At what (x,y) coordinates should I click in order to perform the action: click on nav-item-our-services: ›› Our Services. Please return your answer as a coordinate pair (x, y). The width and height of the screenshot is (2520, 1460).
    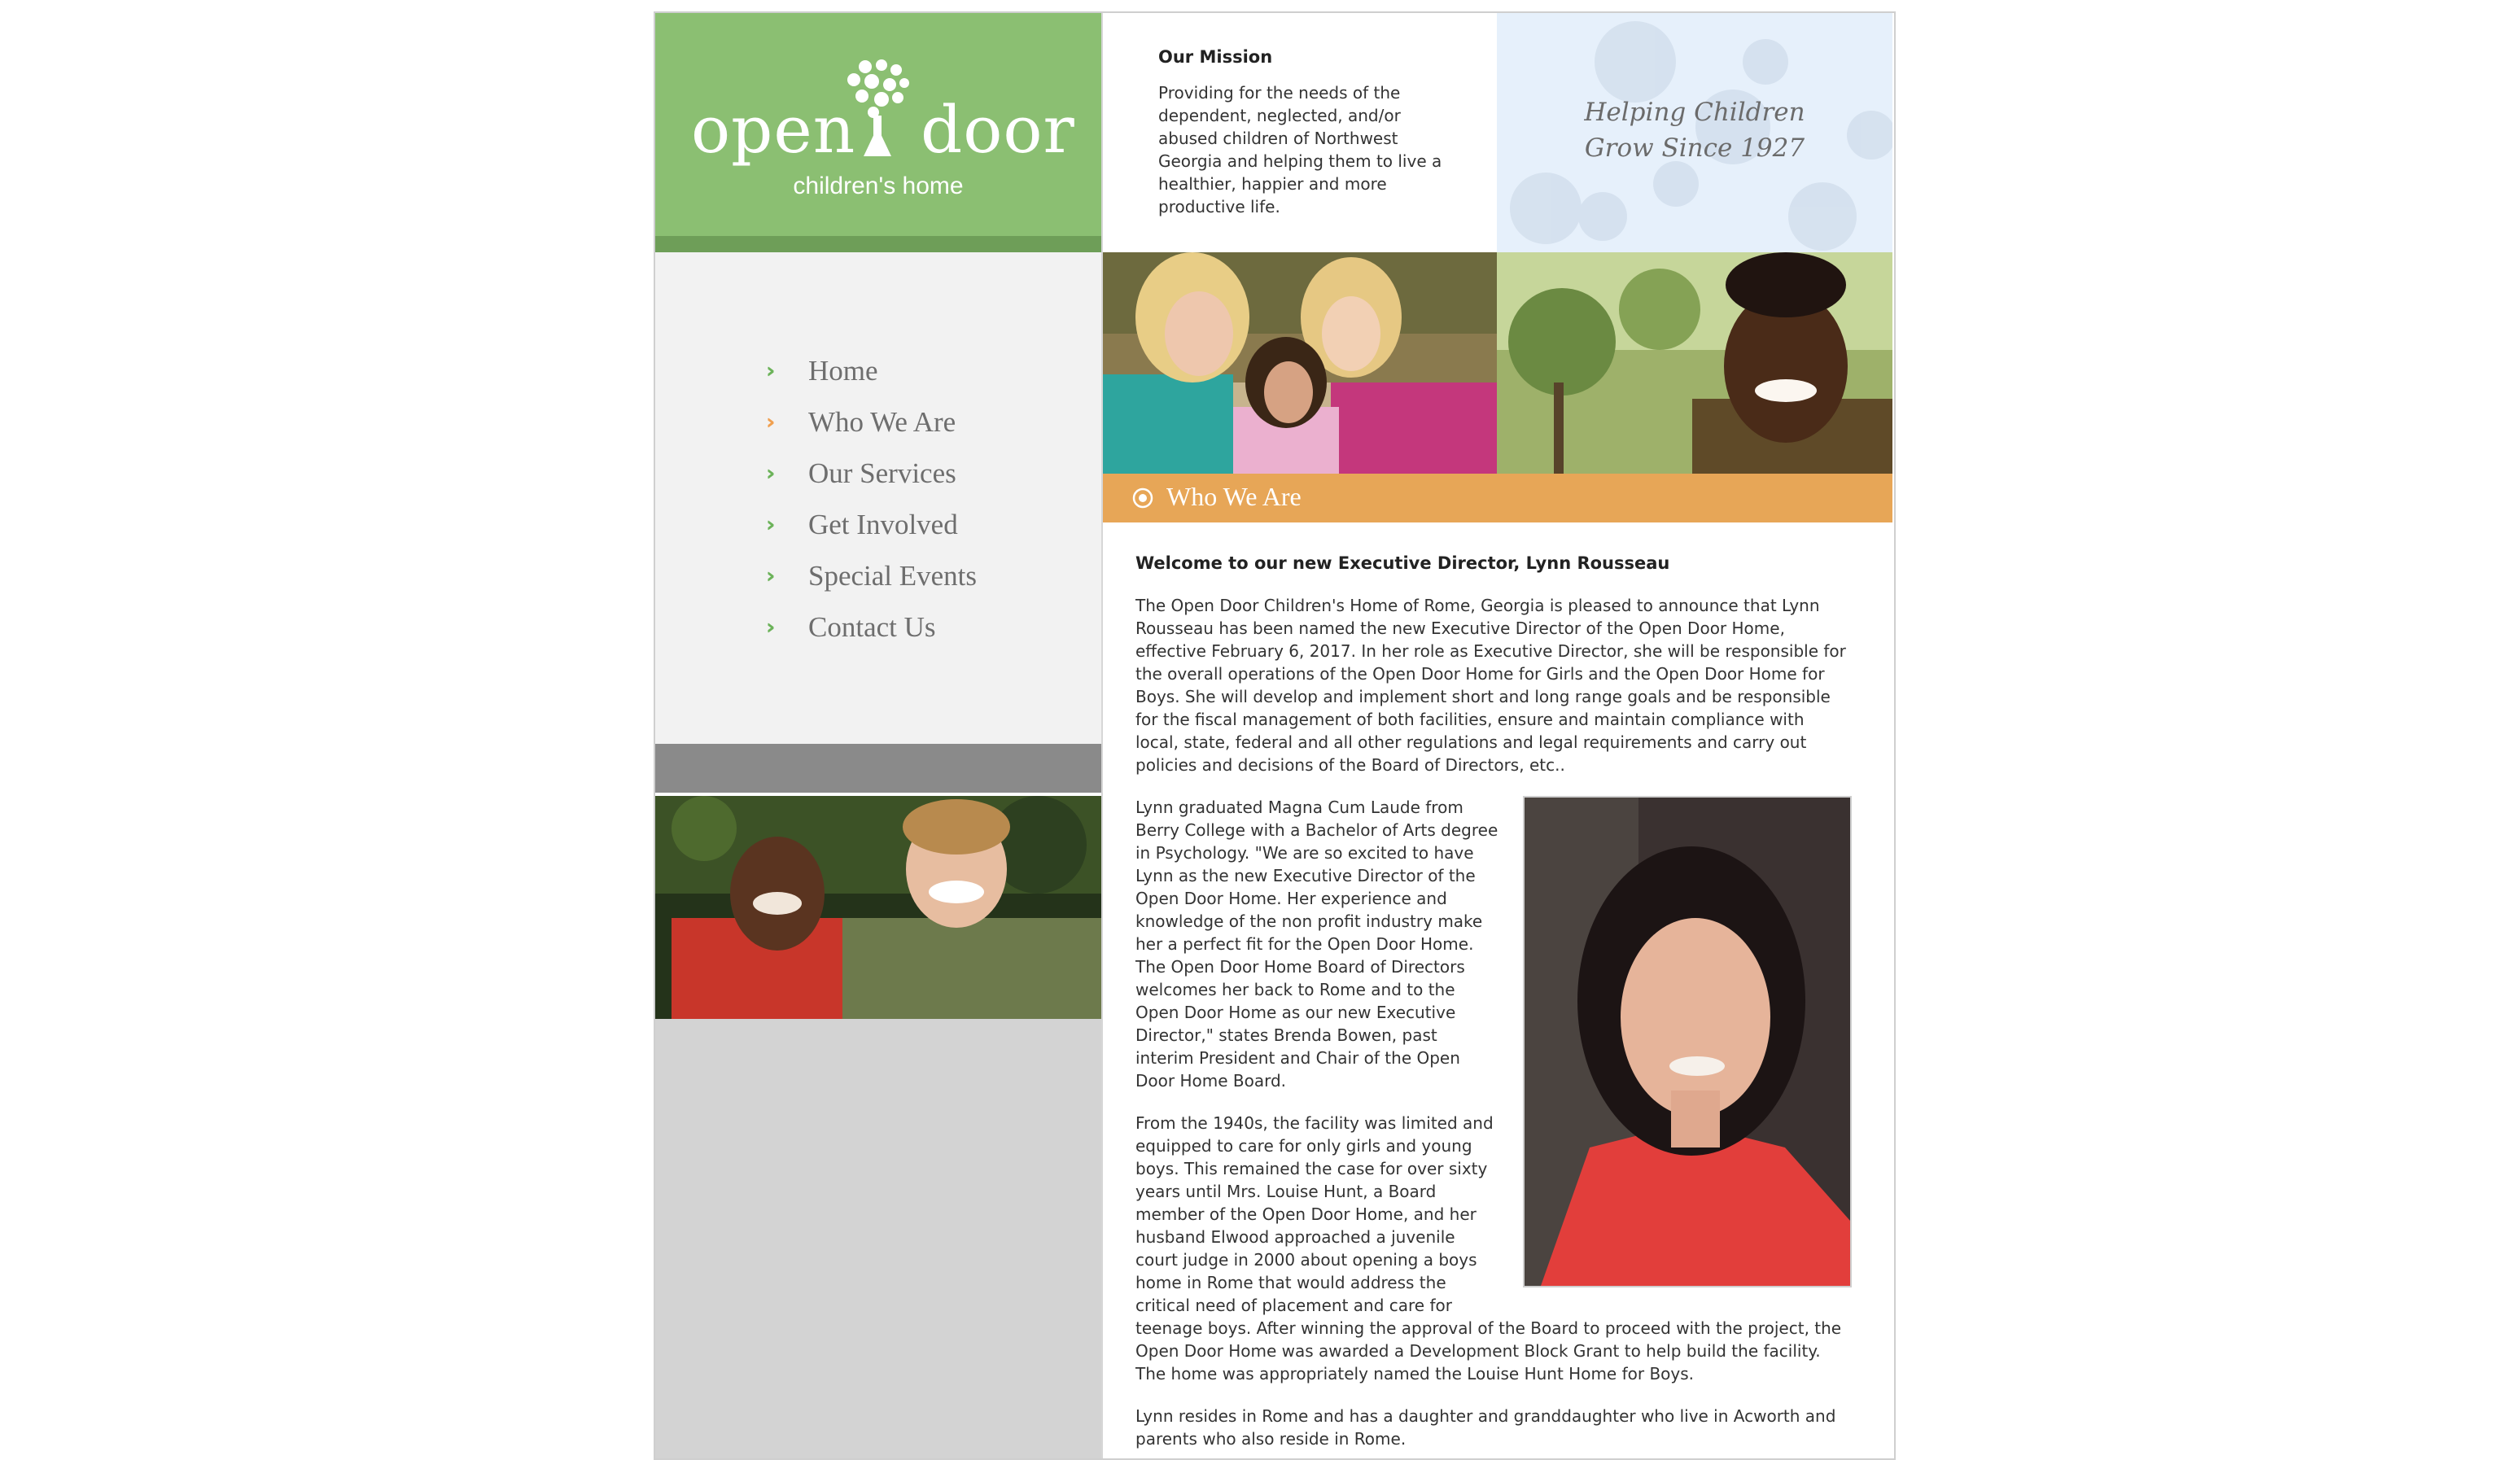
    Looking at the image, I should click on (871, 473).